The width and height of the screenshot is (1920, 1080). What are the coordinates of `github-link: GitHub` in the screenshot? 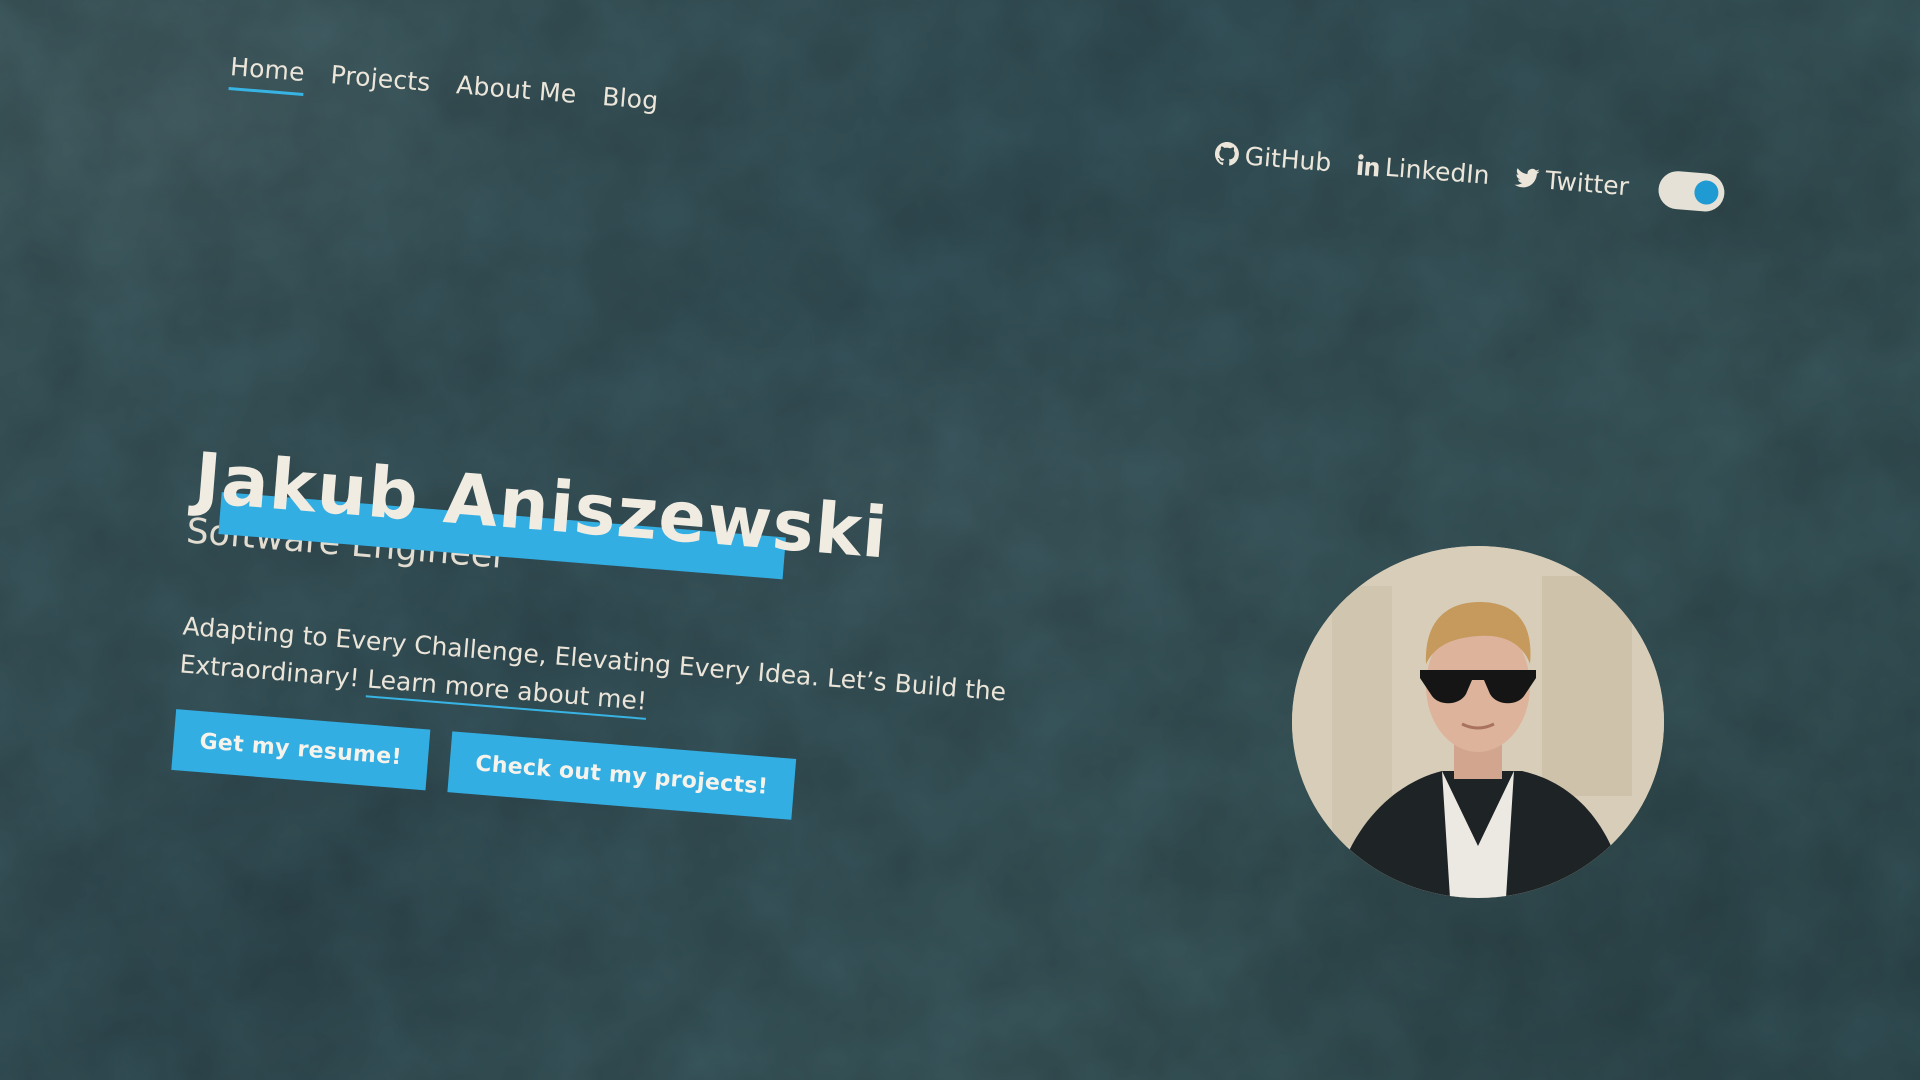 It's located at (1273, 158).